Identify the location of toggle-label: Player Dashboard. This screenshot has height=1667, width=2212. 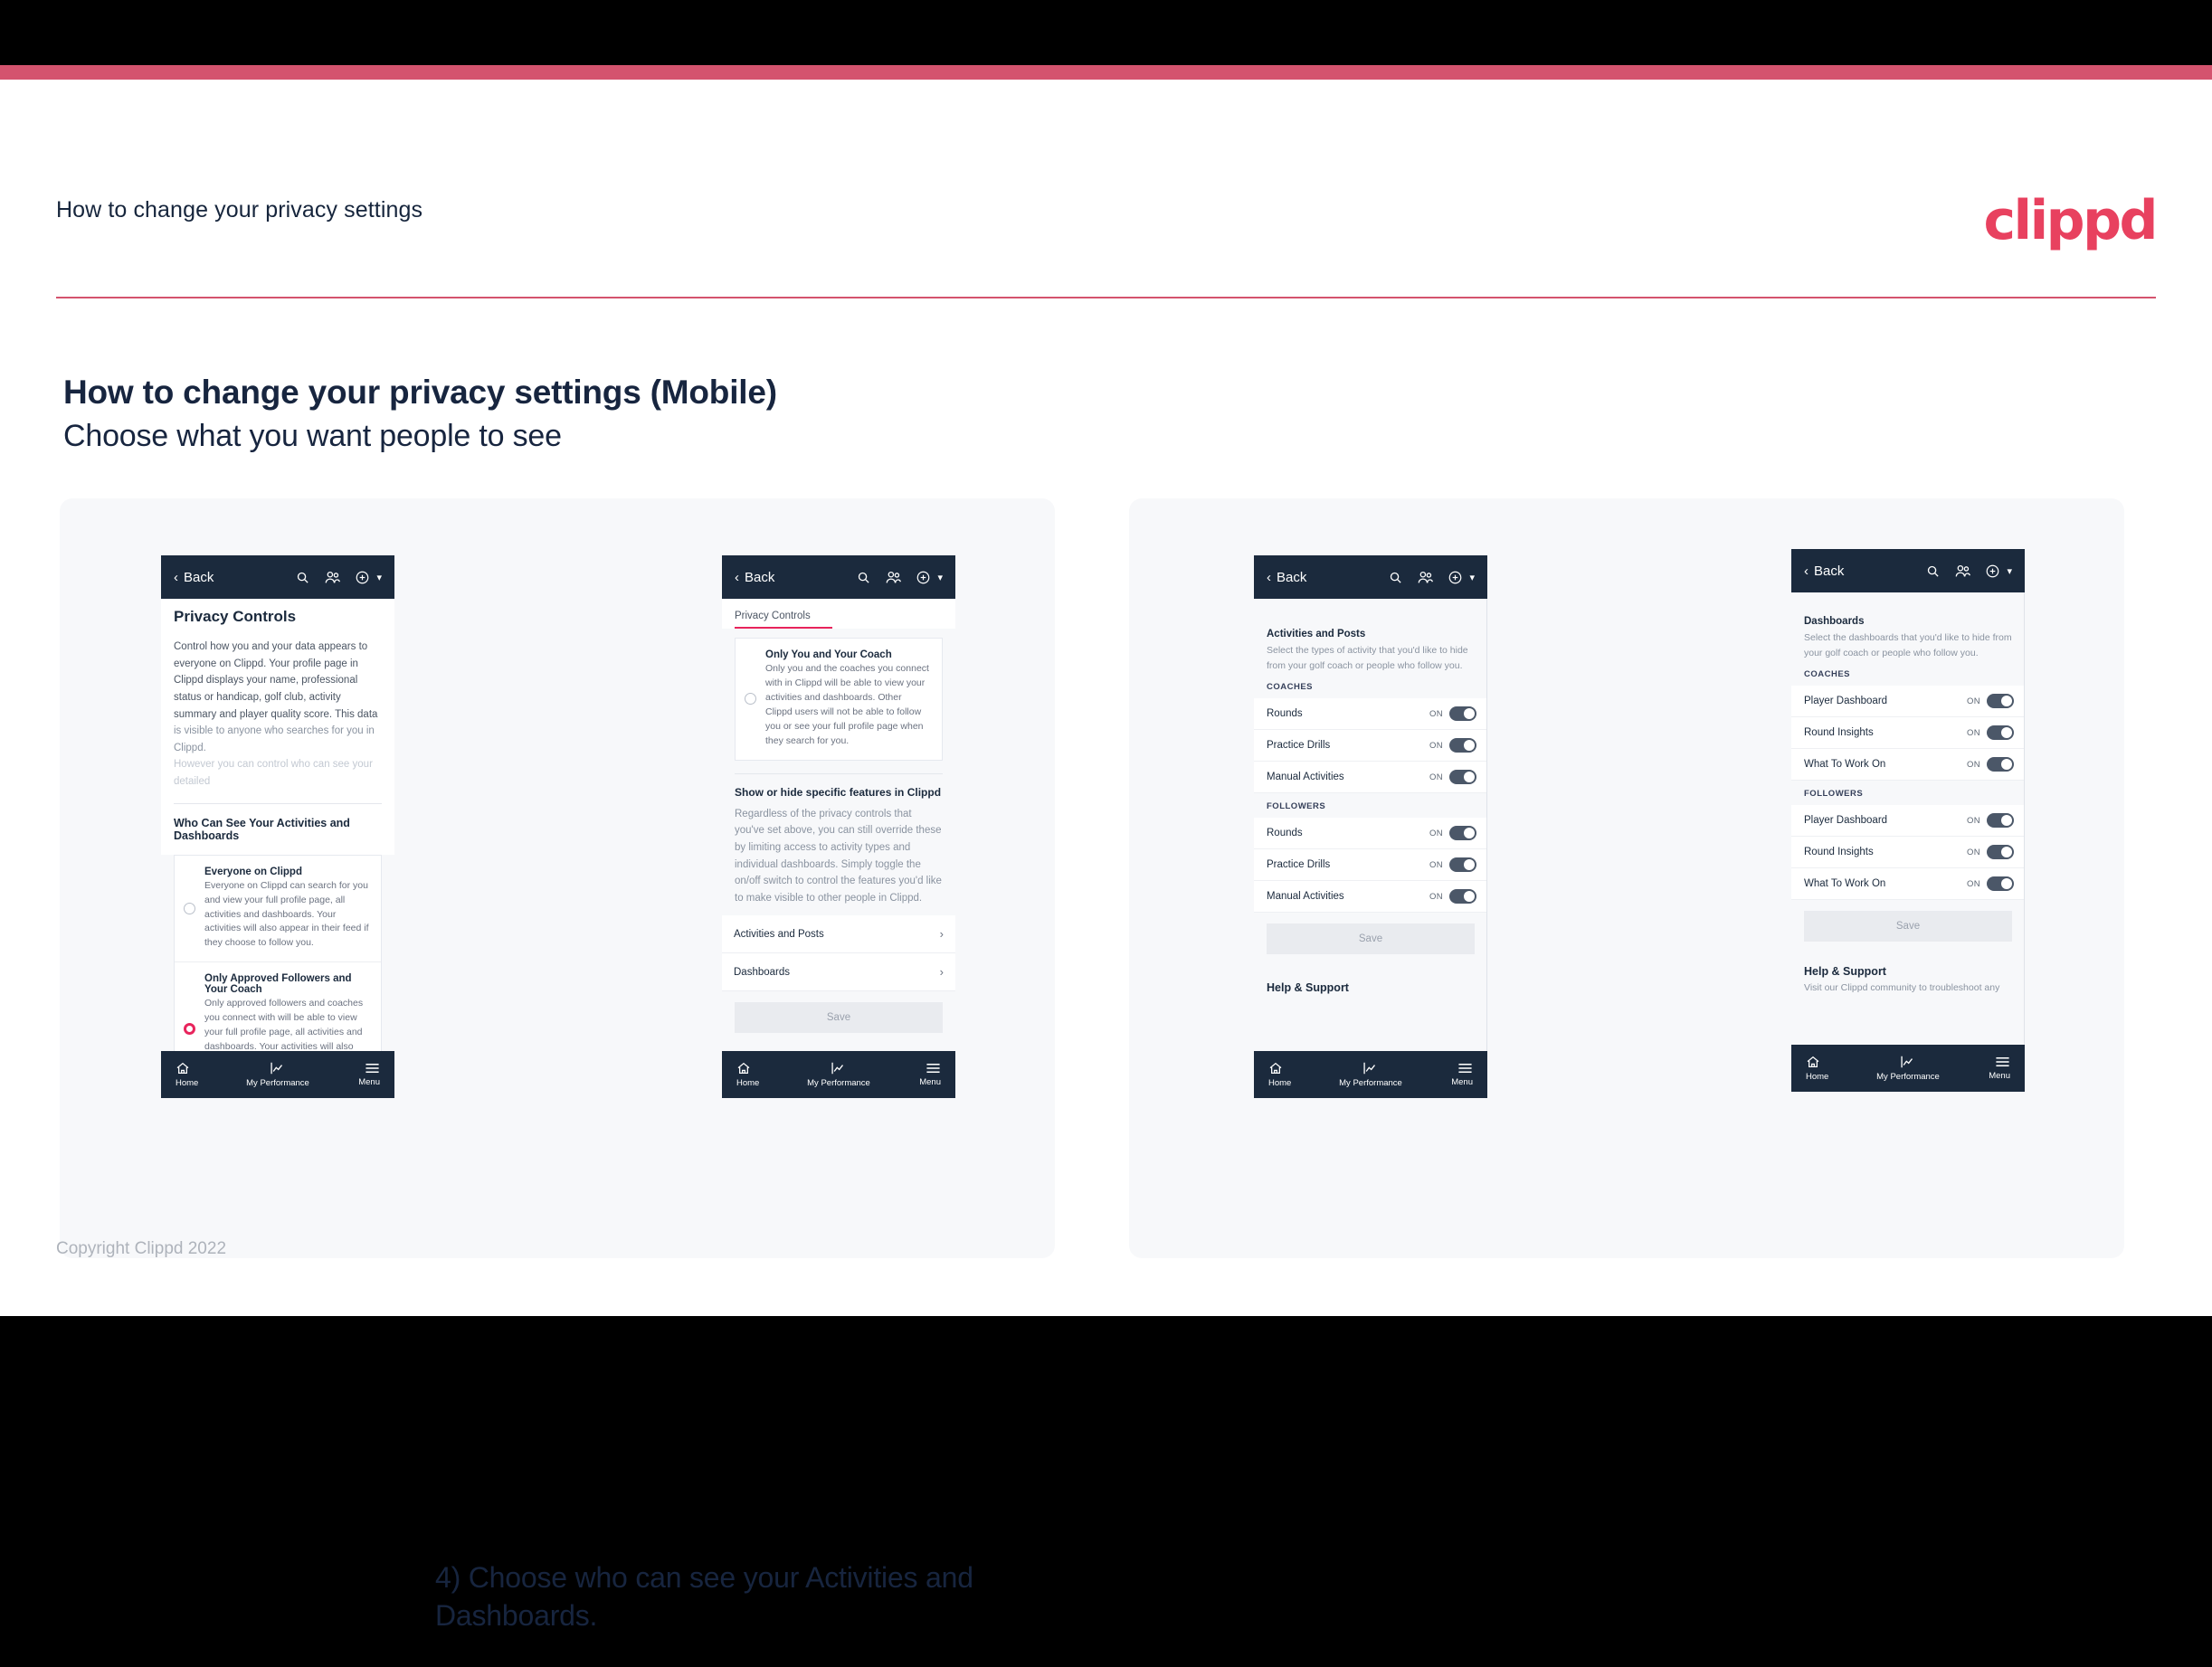
(1846, 701).